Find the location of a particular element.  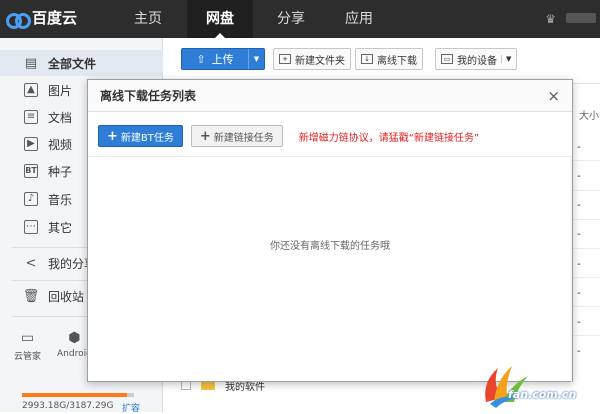

nav-home: 主页 is located at coordinates (148, 19).